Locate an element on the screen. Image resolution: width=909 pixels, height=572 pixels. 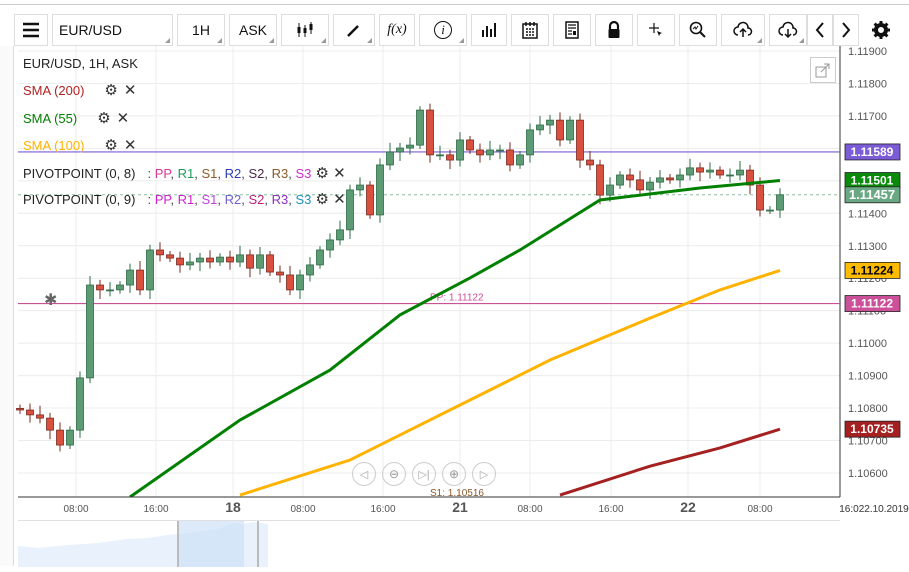
legend-sma-100: SMA (100) ⚙ ✕ is located at coordinates (79, 145).